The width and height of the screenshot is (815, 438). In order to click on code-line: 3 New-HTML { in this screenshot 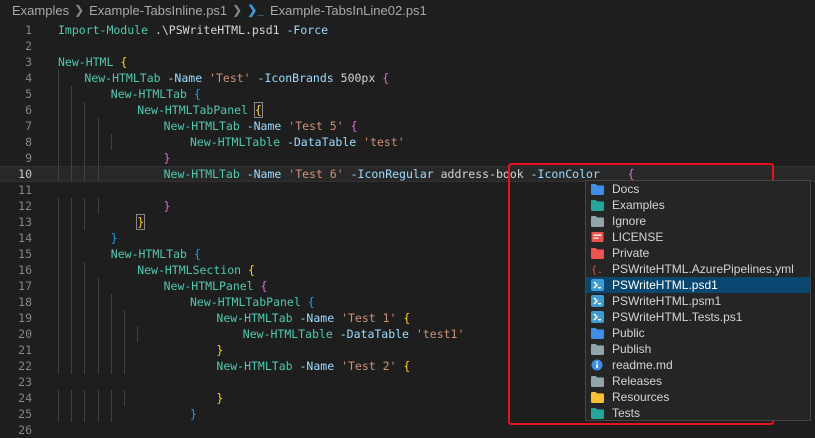, I will do `click(407, 62)`.